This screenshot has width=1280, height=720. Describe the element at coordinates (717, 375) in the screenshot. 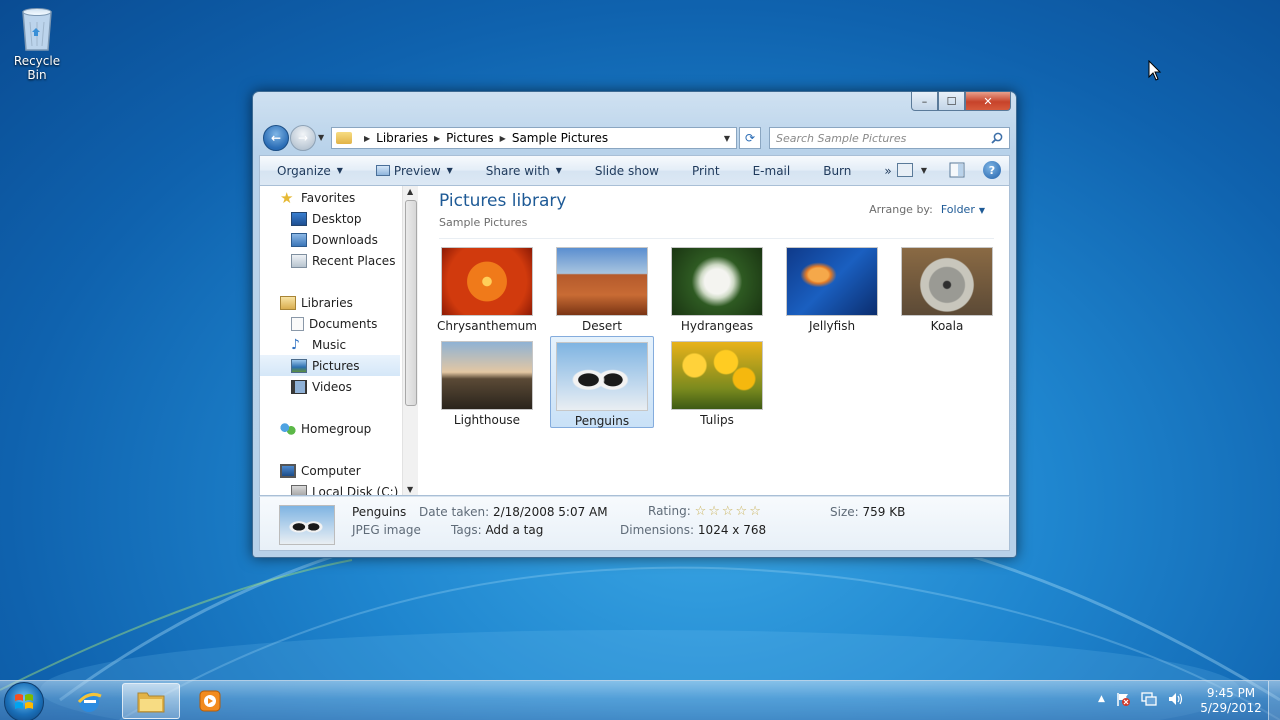

I see `tulips-thumbnail` at that location.